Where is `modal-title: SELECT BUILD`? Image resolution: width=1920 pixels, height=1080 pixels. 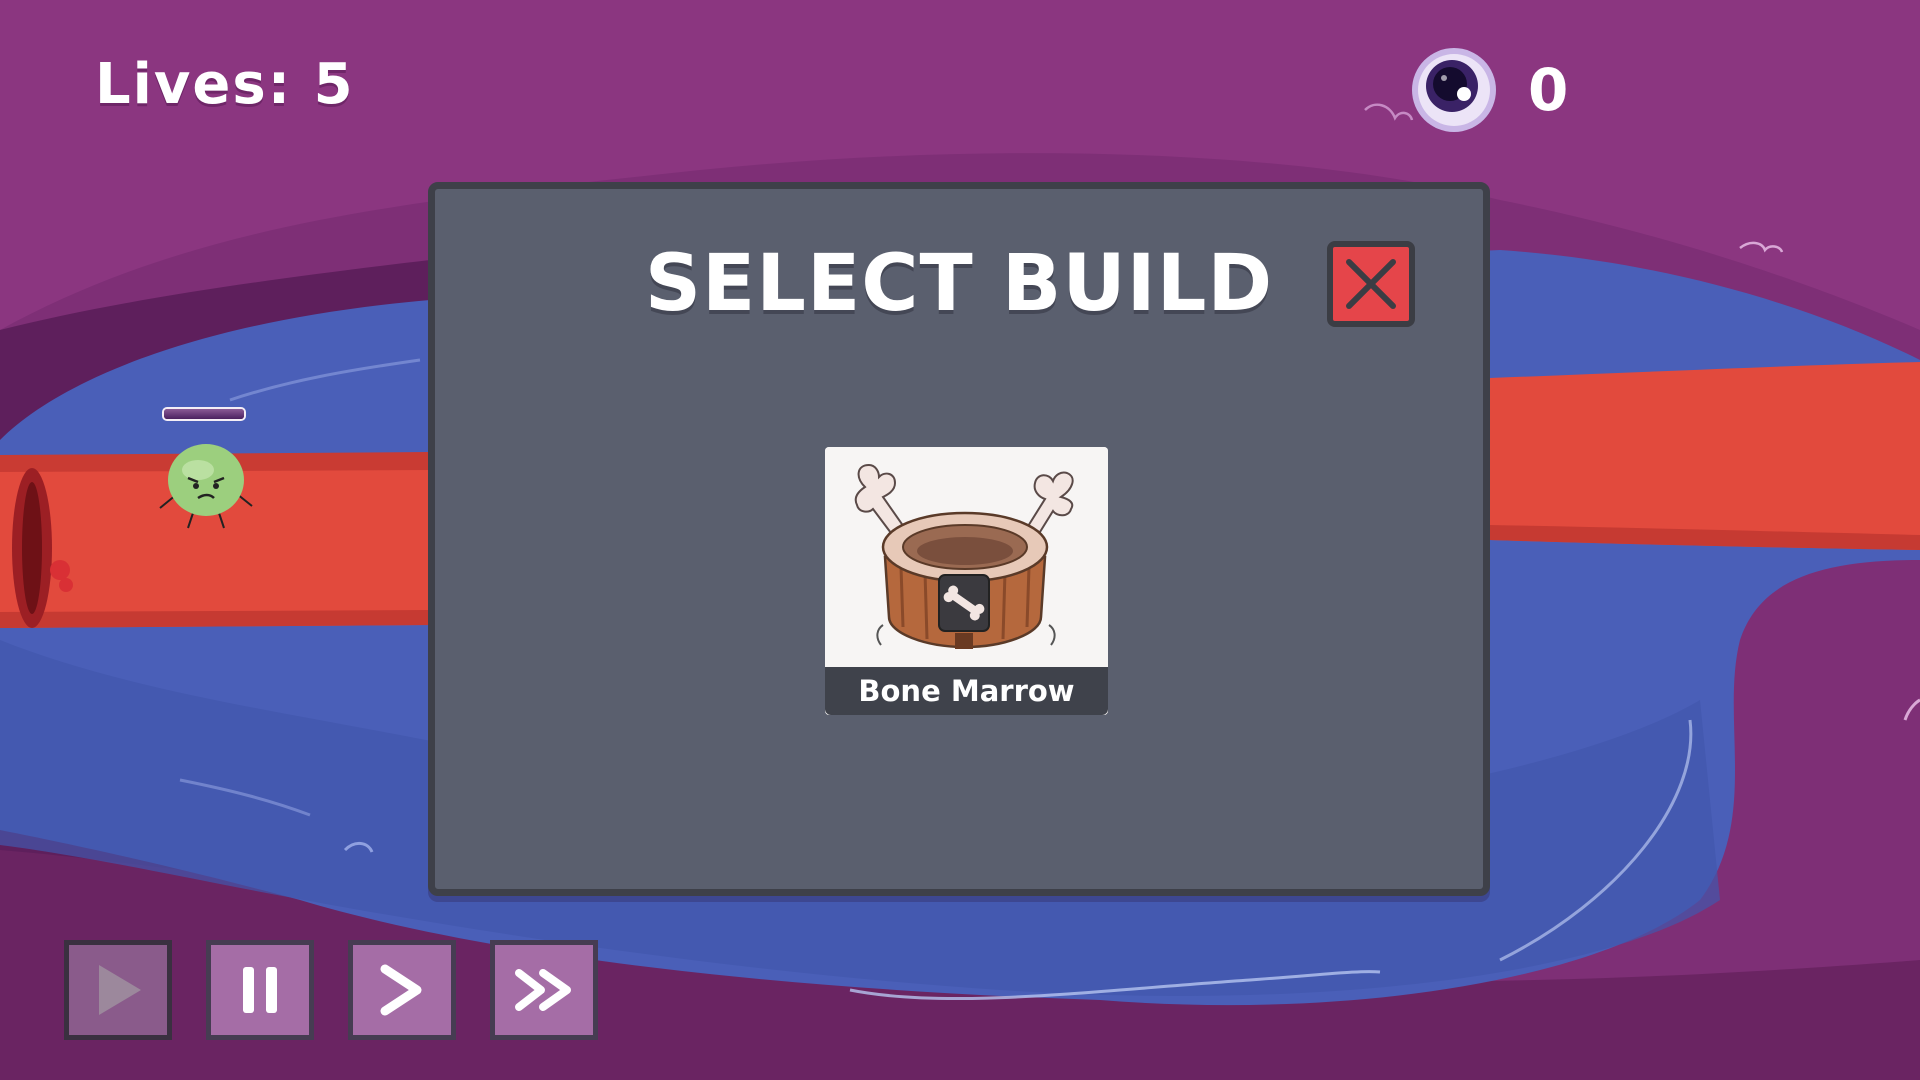 modal-title: SELECT BUILD is located at coordinates (959, 284).